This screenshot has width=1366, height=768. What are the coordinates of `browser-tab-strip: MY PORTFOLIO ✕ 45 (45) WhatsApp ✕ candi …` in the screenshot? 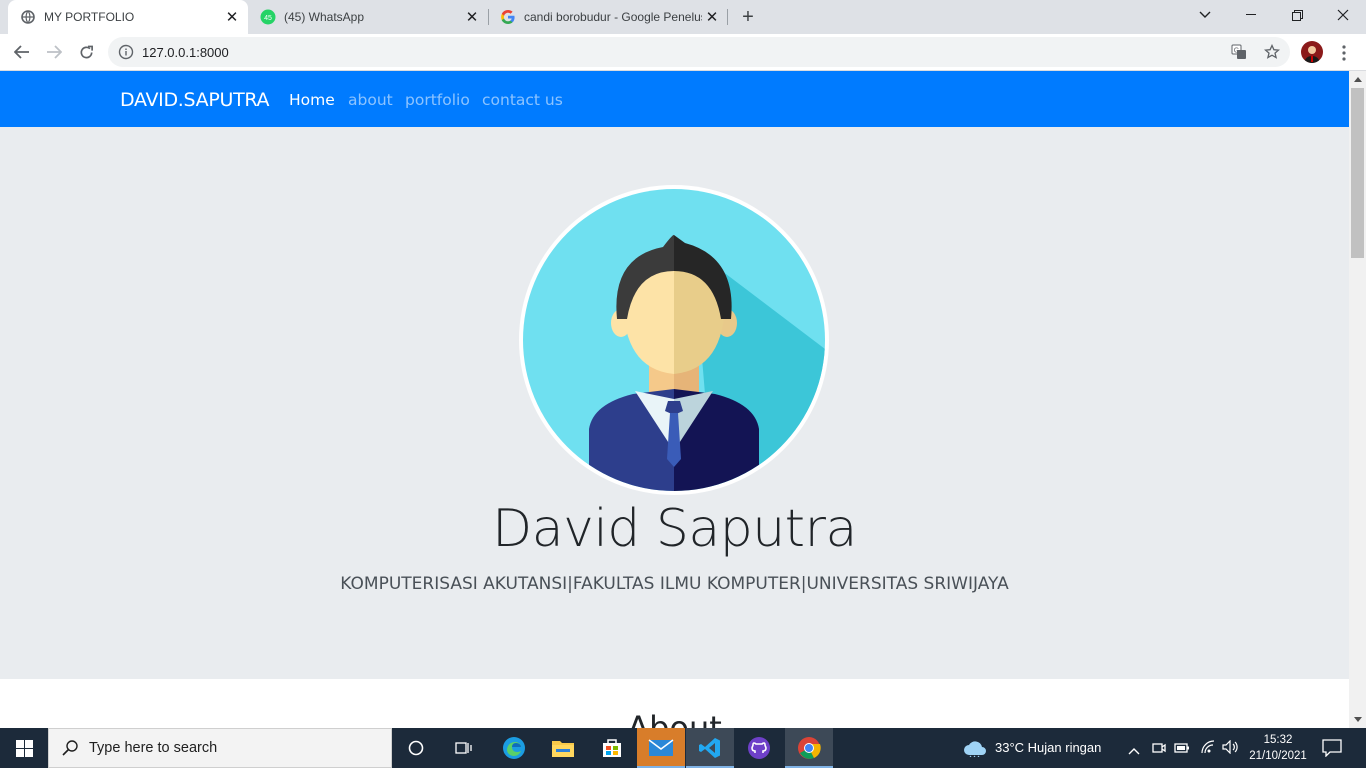 It's located at (683, 17).